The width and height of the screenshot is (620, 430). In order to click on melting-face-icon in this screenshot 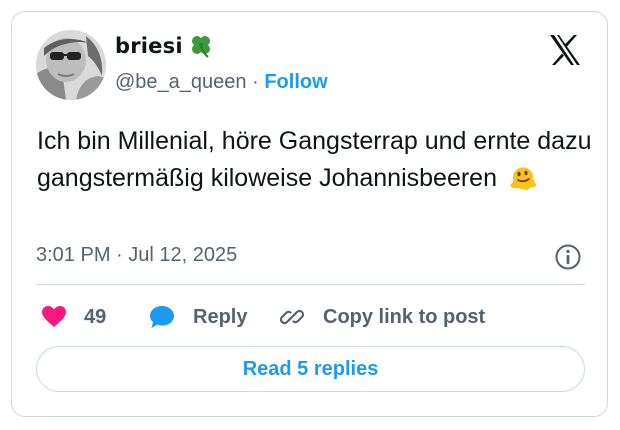, I will do `click(523, 178)`.